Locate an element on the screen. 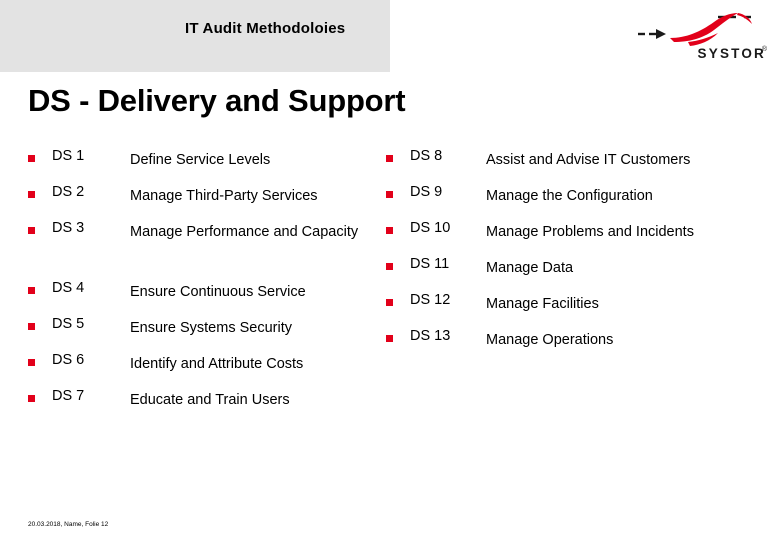 Image resolution: width=780 pixels, height=540 pixels. list-item: DS 10 Manage Problems and Incidents is located at coordinates (576, 237).